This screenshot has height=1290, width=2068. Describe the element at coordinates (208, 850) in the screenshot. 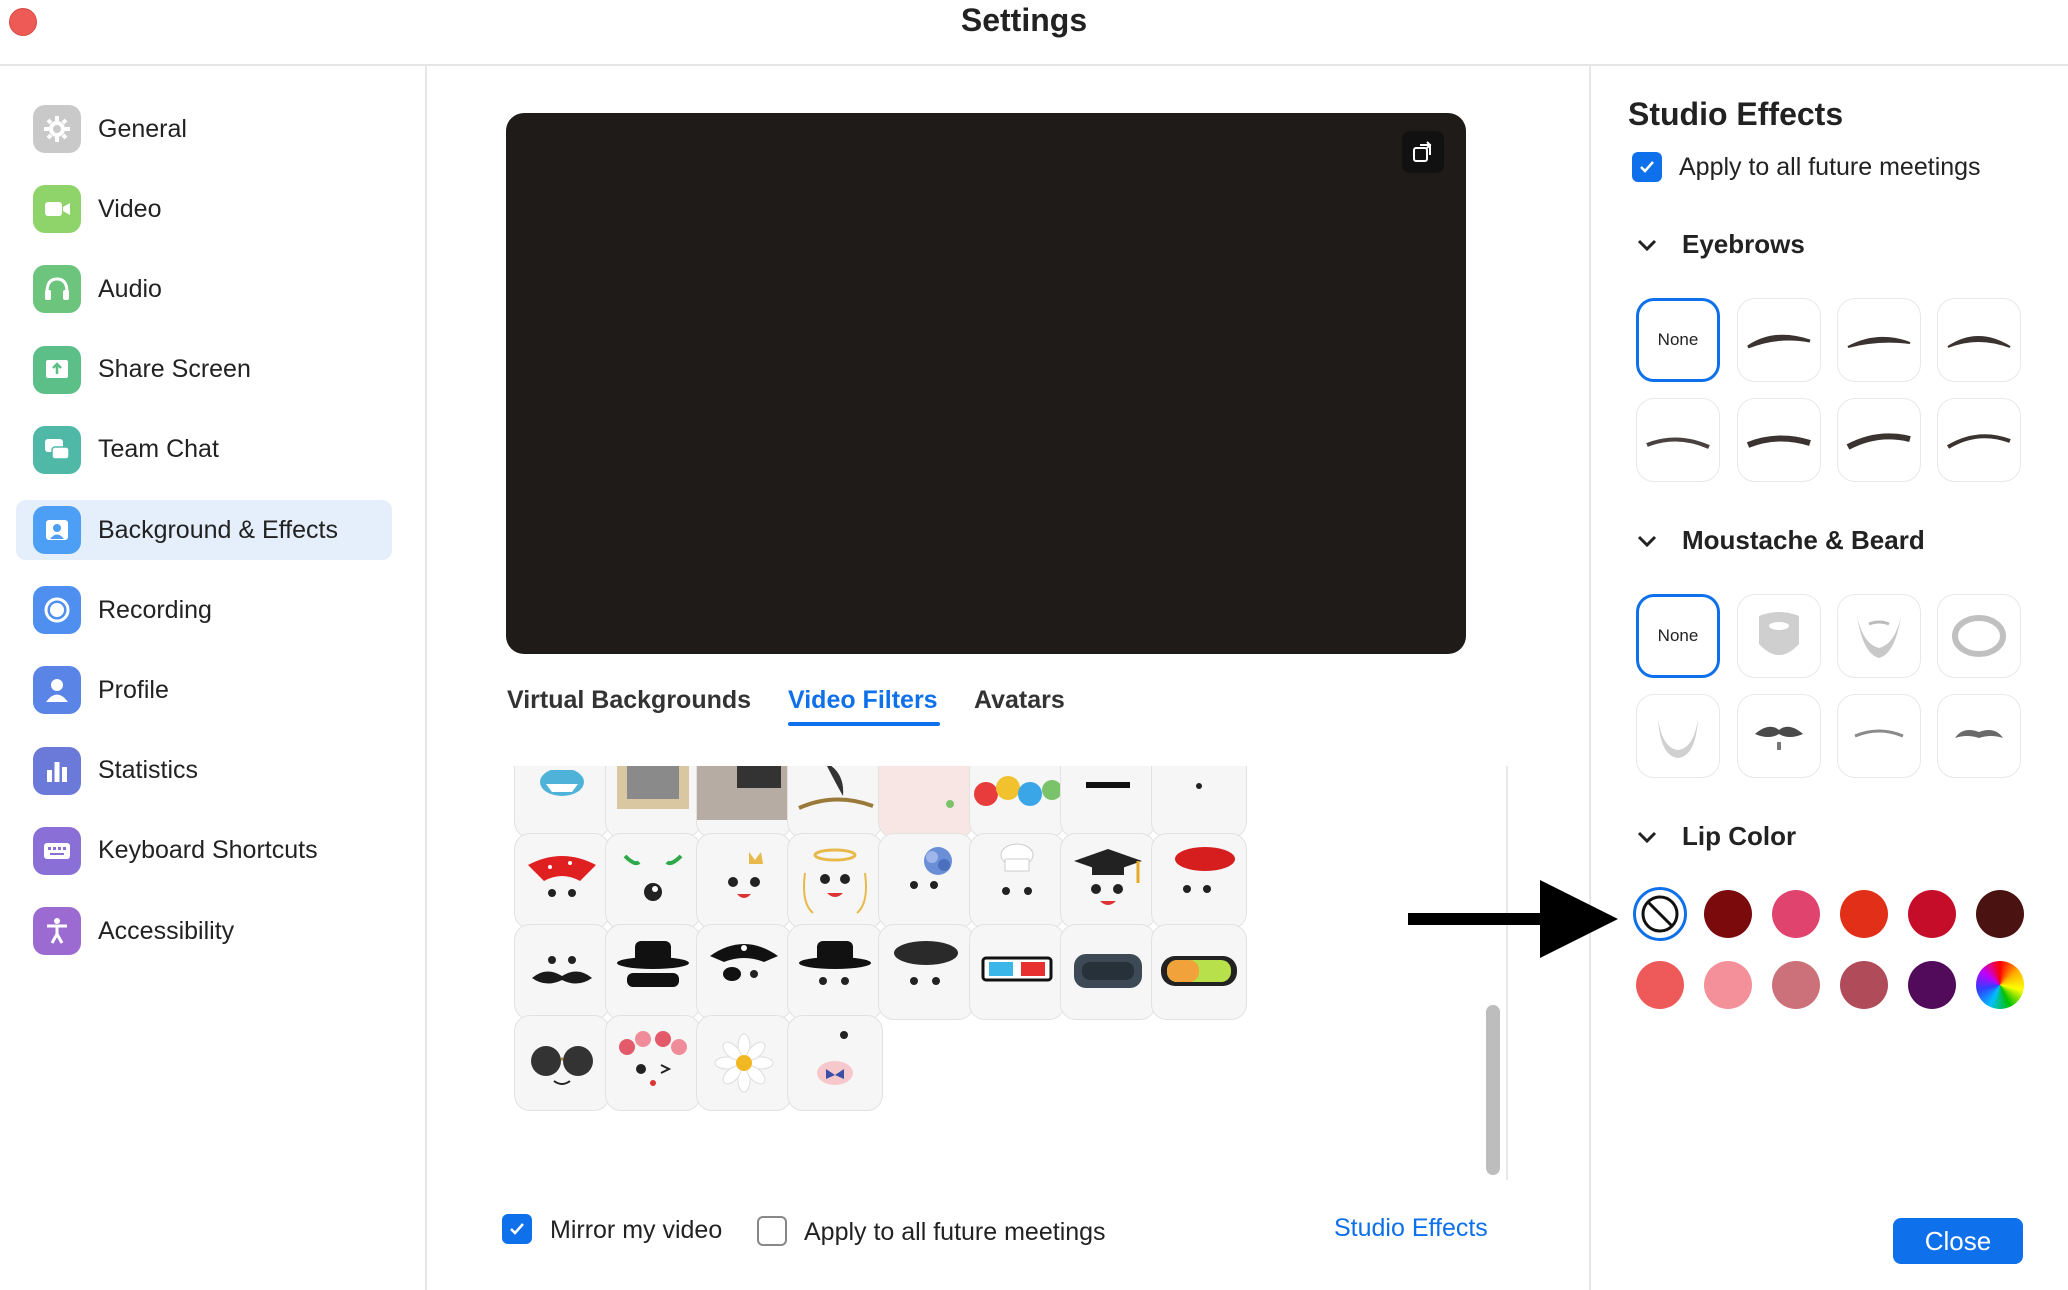

I see `sidebar-item-label: Keyboard Shortcuts` at that location.